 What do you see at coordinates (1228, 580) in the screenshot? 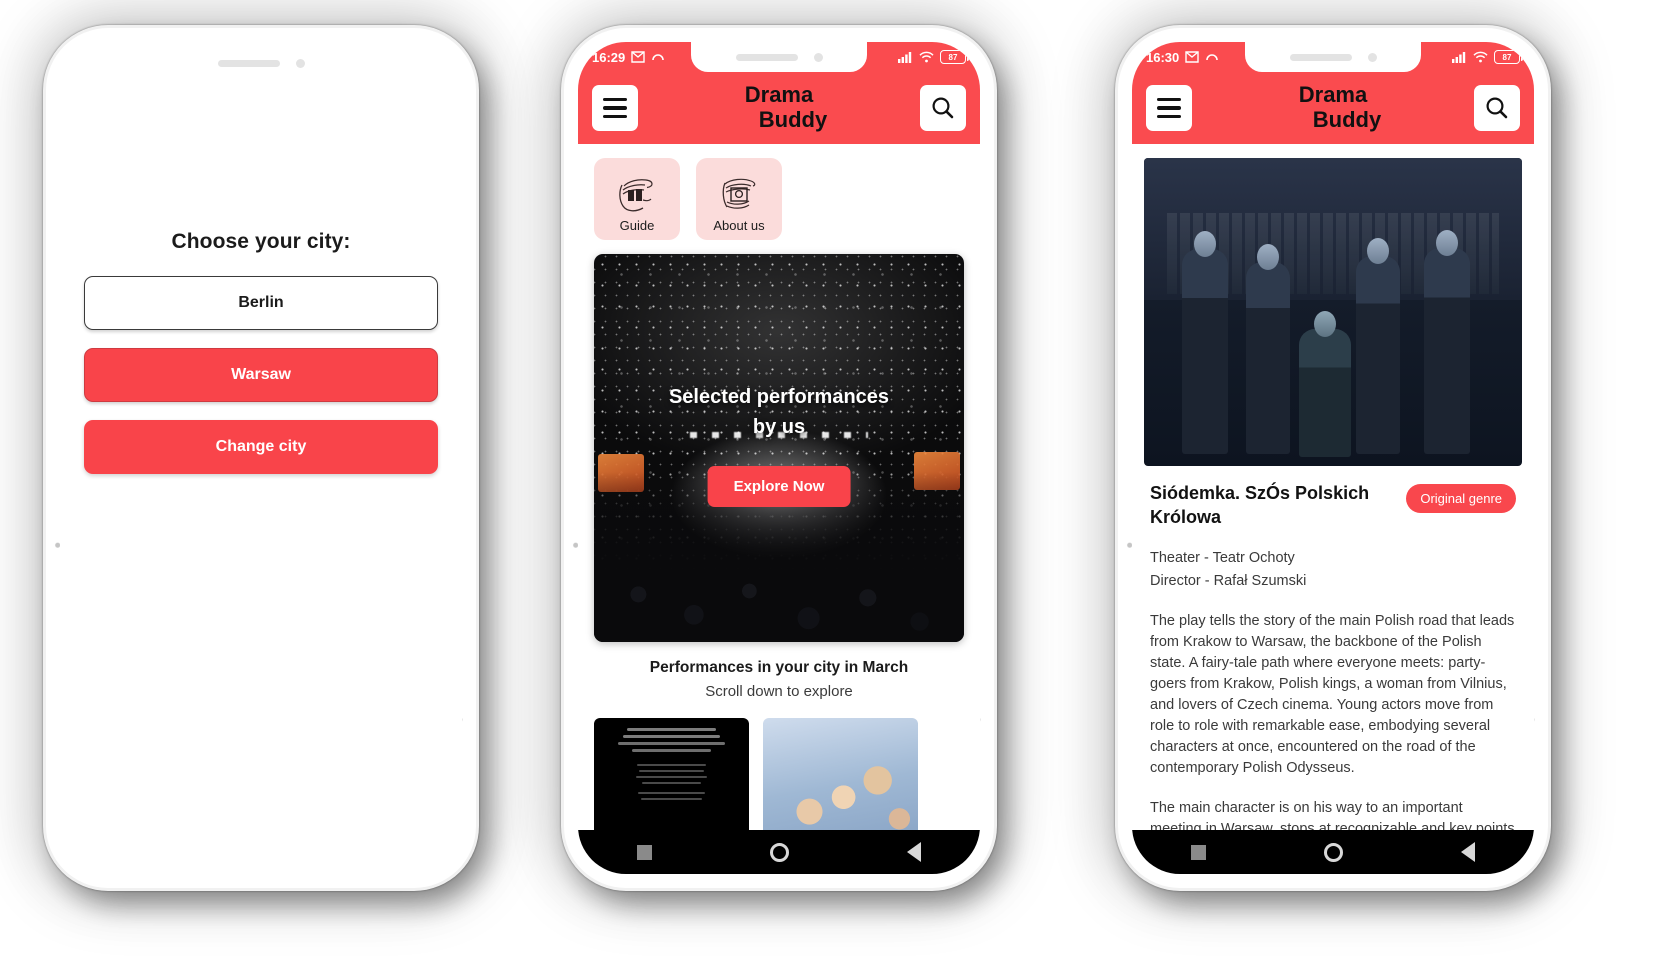
I see `director-line: Director - Rafał Szumski` at bounding box center [1228, 580].